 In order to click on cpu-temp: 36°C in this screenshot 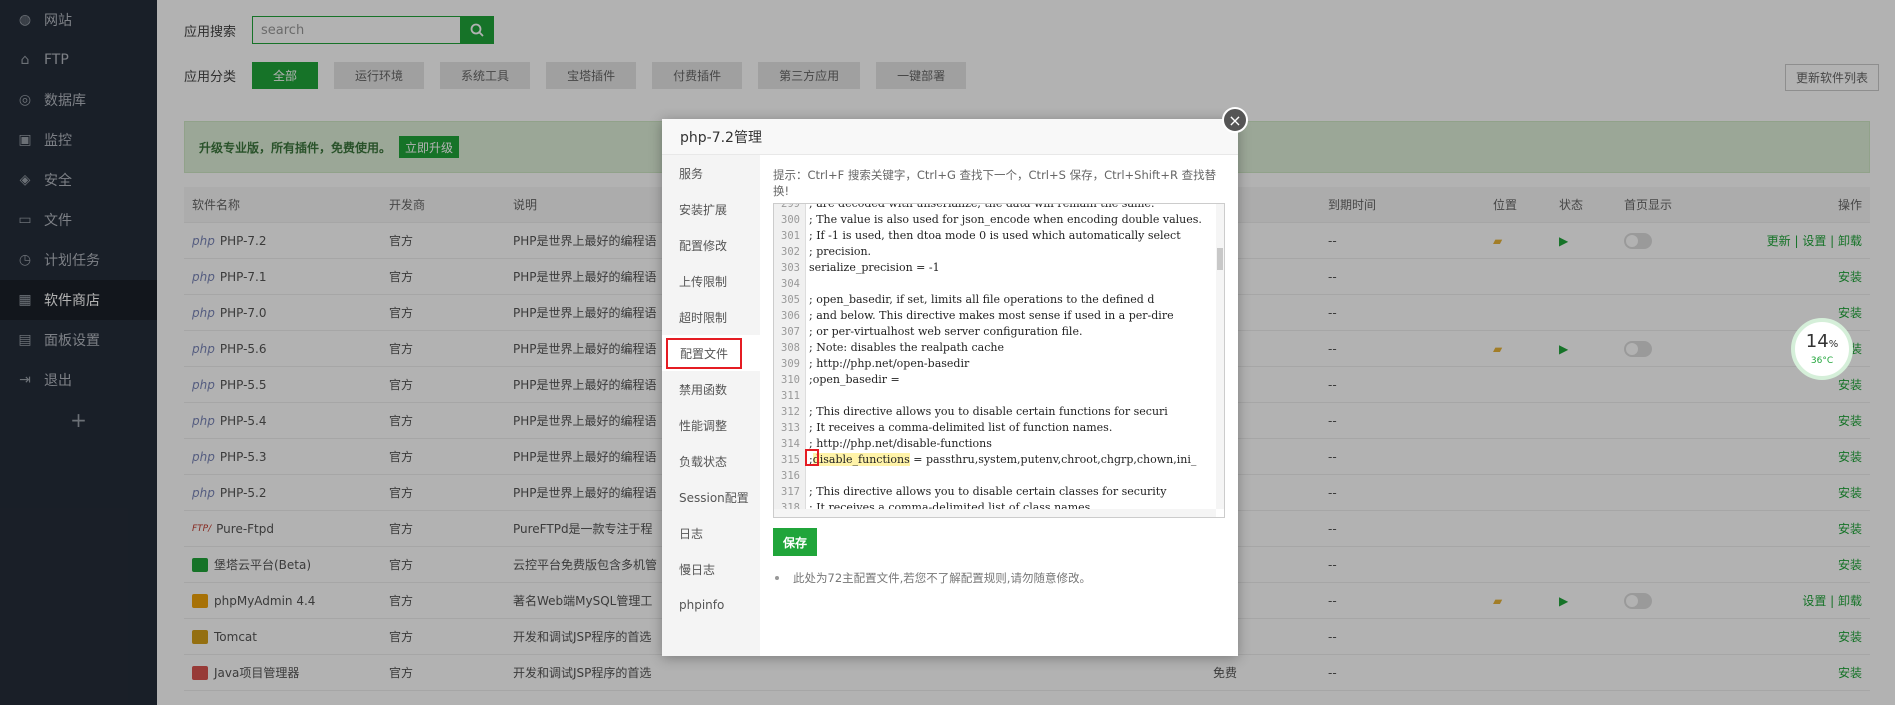, I will do `click(1822, 360)`.